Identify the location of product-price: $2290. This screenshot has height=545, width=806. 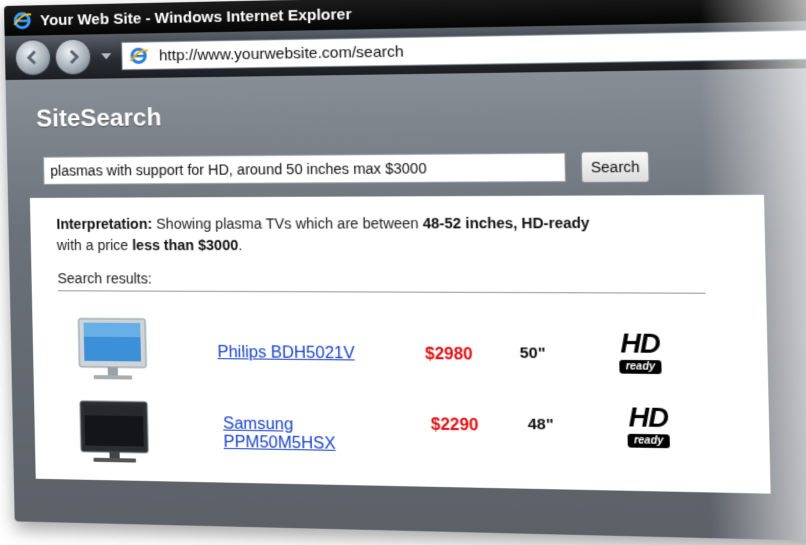
(454, 425).